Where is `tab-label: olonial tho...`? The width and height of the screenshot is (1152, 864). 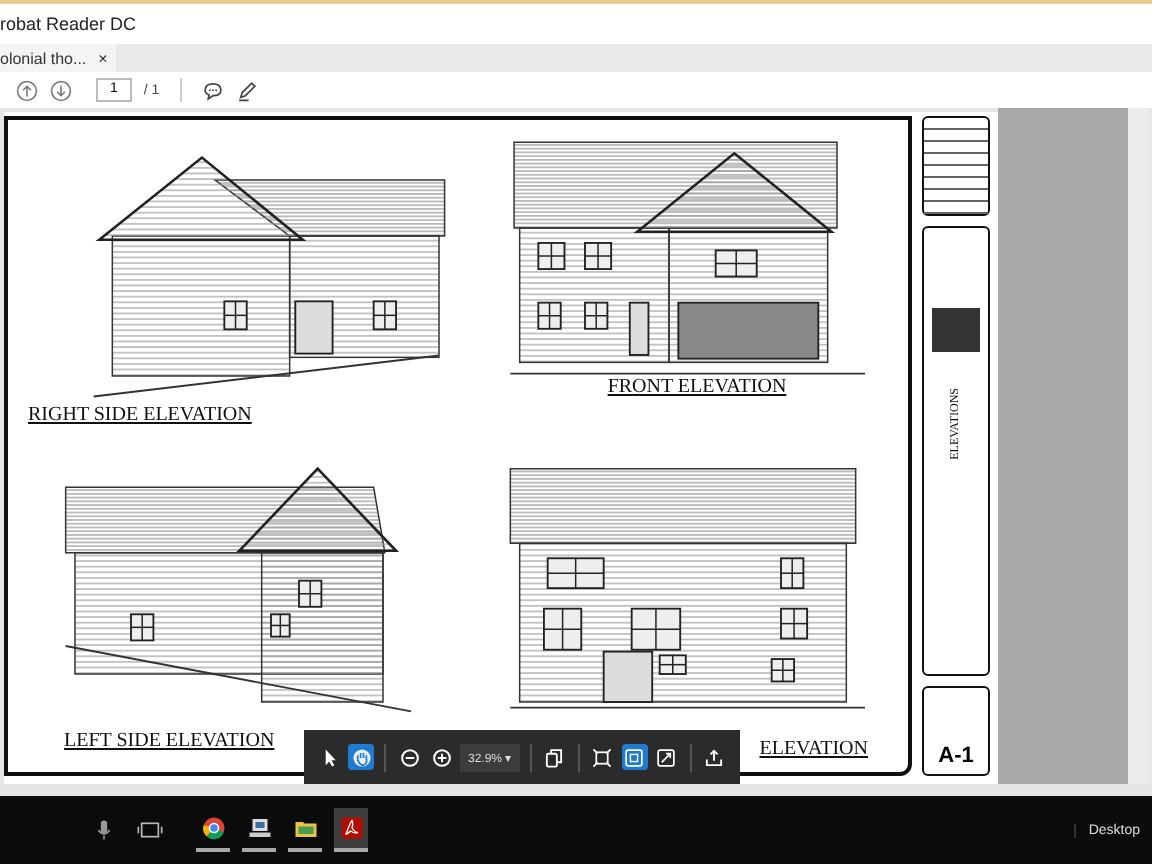
tab-label: olonial tho... is located at coordinates (43, 58).